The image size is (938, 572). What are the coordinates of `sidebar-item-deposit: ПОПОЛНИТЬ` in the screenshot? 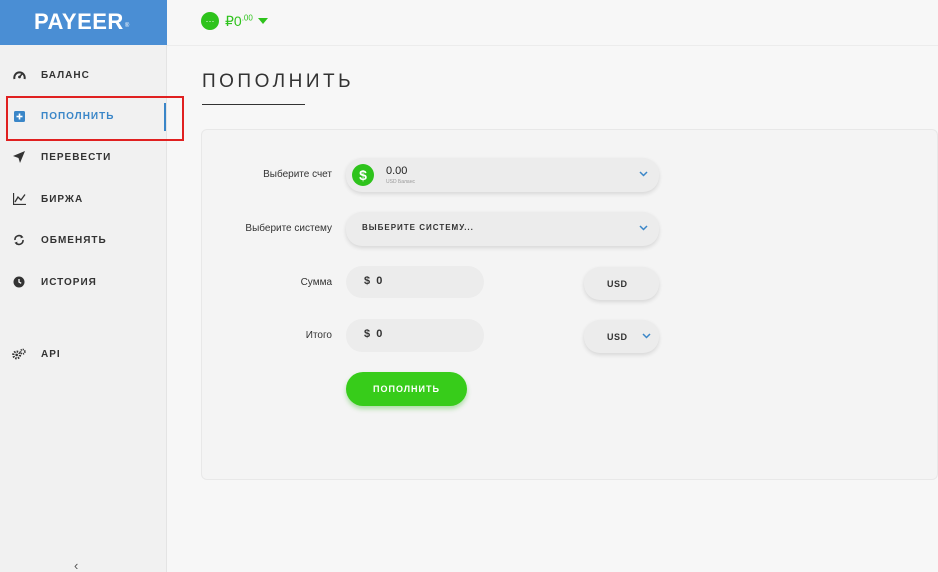 It's located at (83, 116).